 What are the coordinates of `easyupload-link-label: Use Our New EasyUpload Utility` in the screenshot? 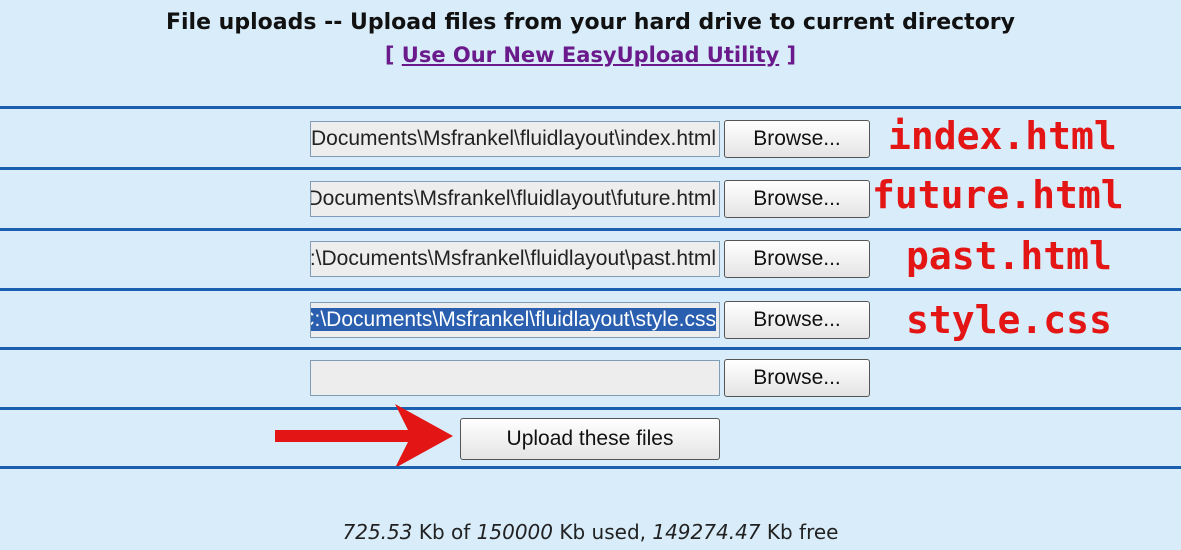 It's located at (590, 55).